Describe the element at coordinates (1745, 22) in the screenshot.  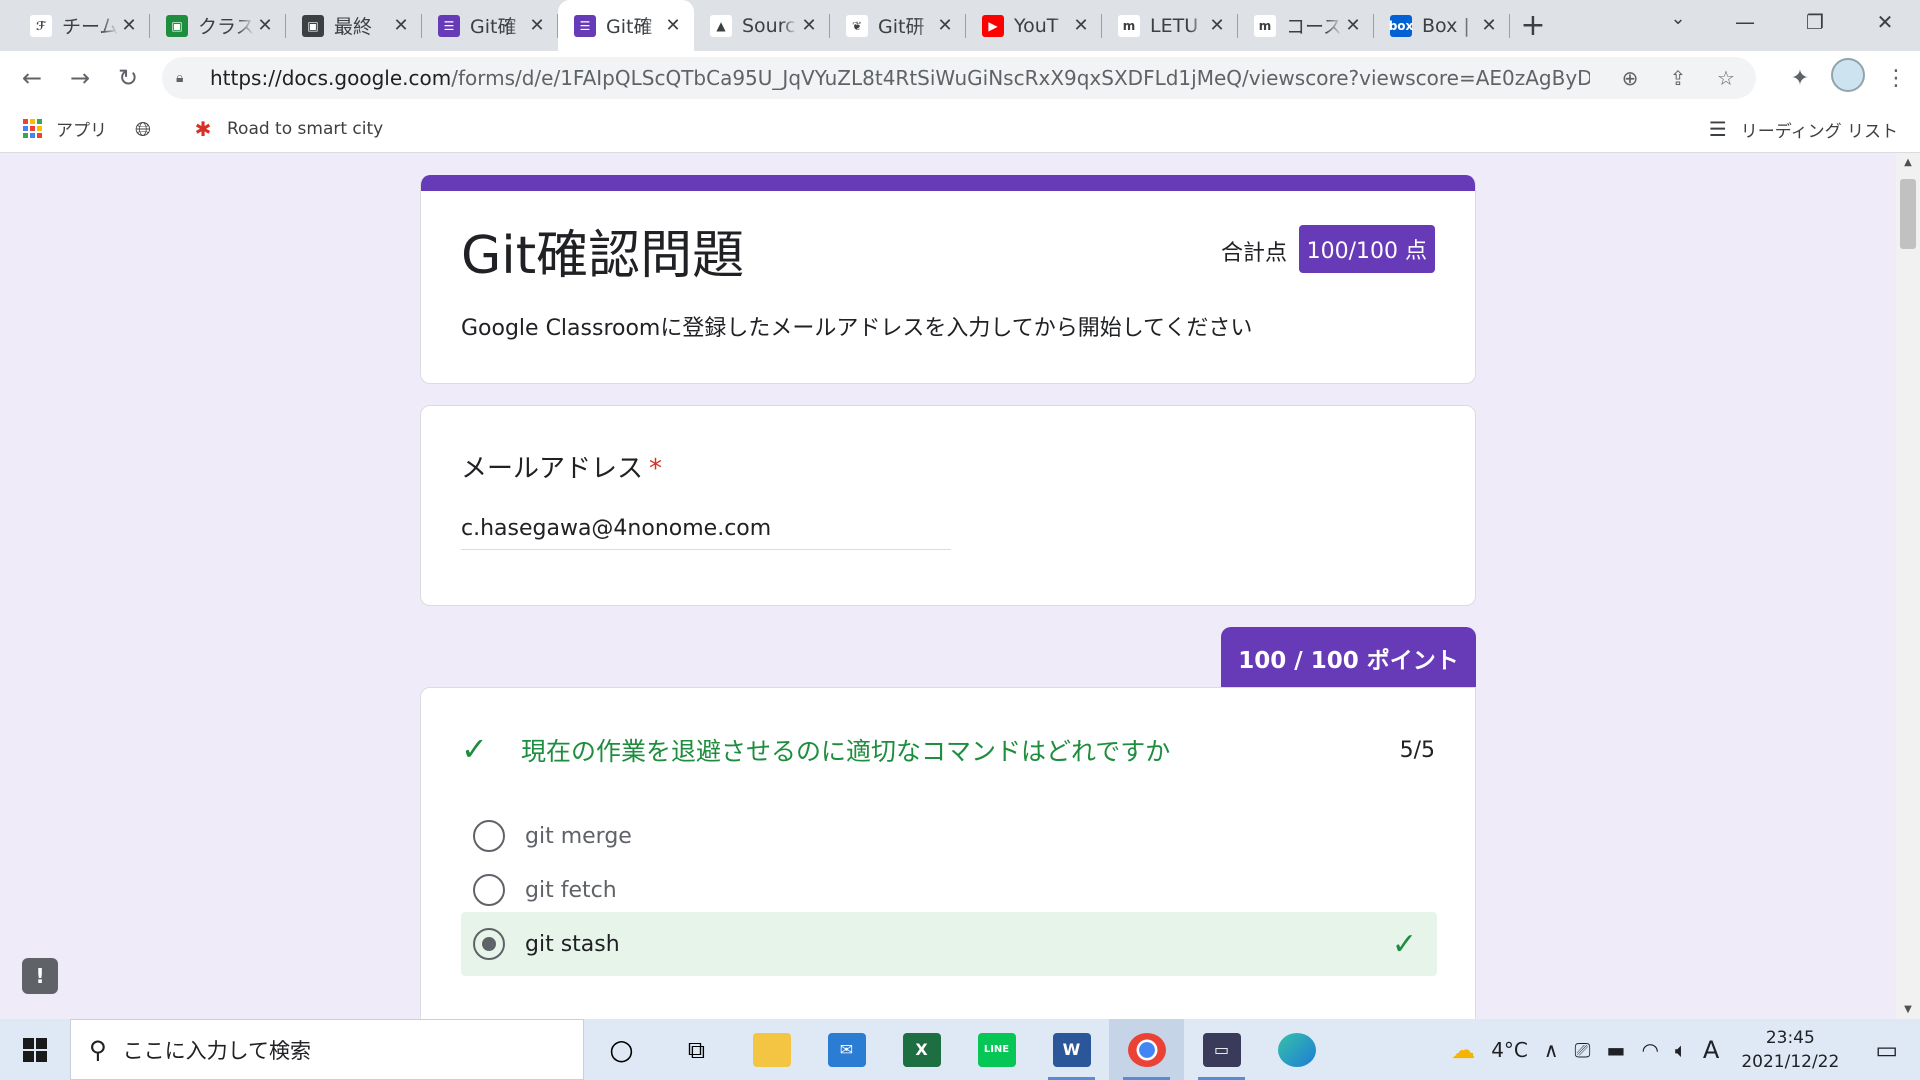
I see `minimize-button: —` at that location.